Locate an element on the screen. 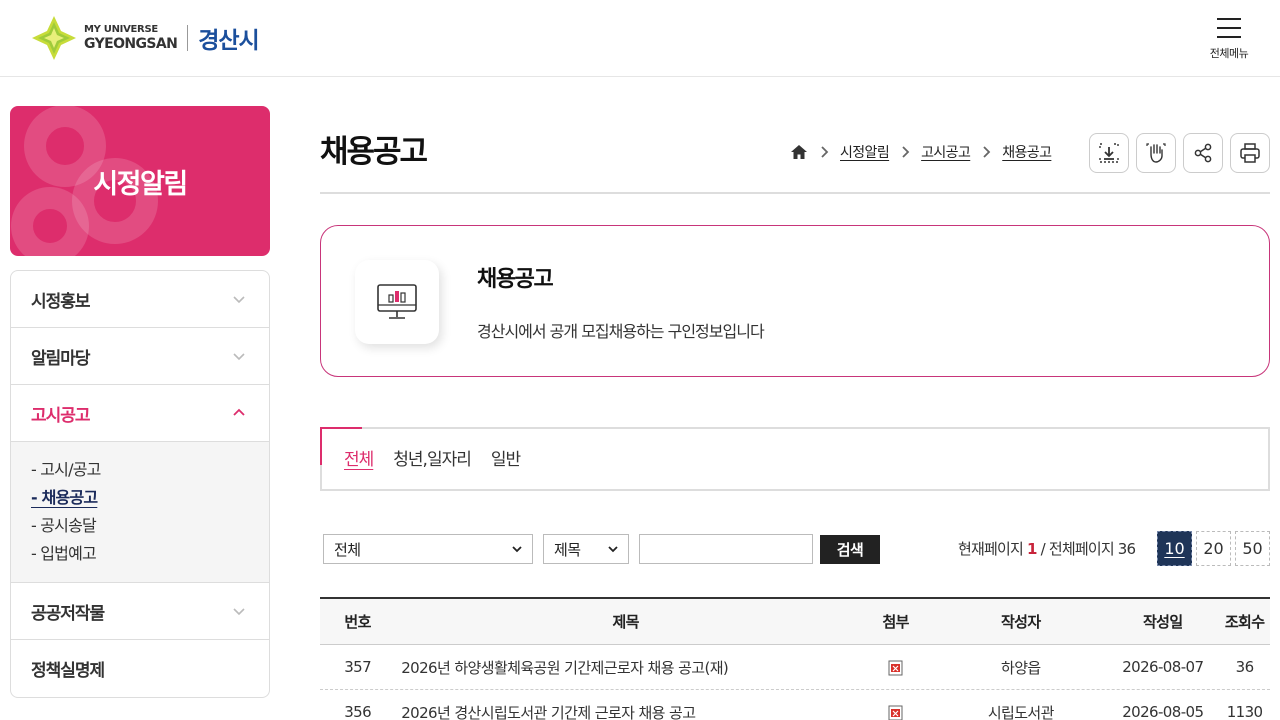 The width and height of the screenshot is (1280, 720). breadcrumb: 시정알림 고시공고 채용공고 is located at coordinates (921, 152).